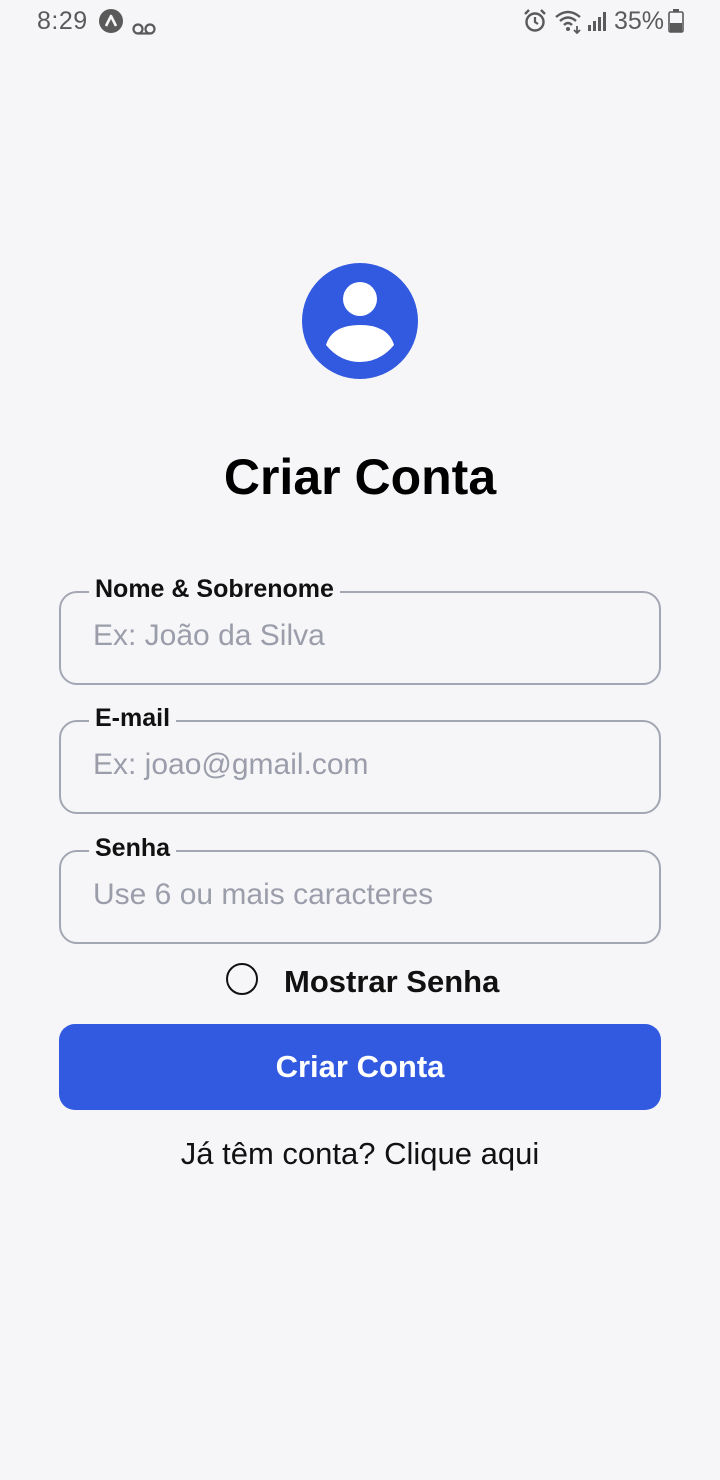 The width and height of the screenshot is (720, 1480). Describe the element at coordinates (360, 1154) in the screenshot. I see `login-link: Já têm conta? Clique aqui` at that location.